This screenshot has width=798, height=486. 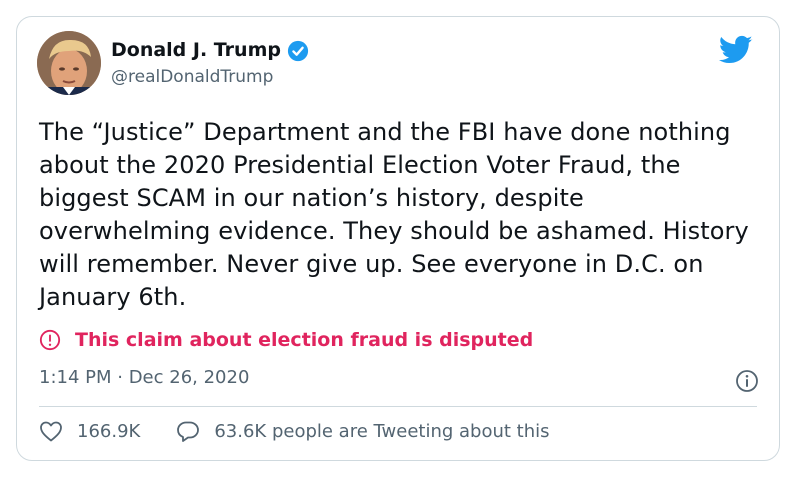 What do you see at coordinates (298, 51) in the screenshot?
I see `verified-badge-icon` at bounding box center [298, 51].